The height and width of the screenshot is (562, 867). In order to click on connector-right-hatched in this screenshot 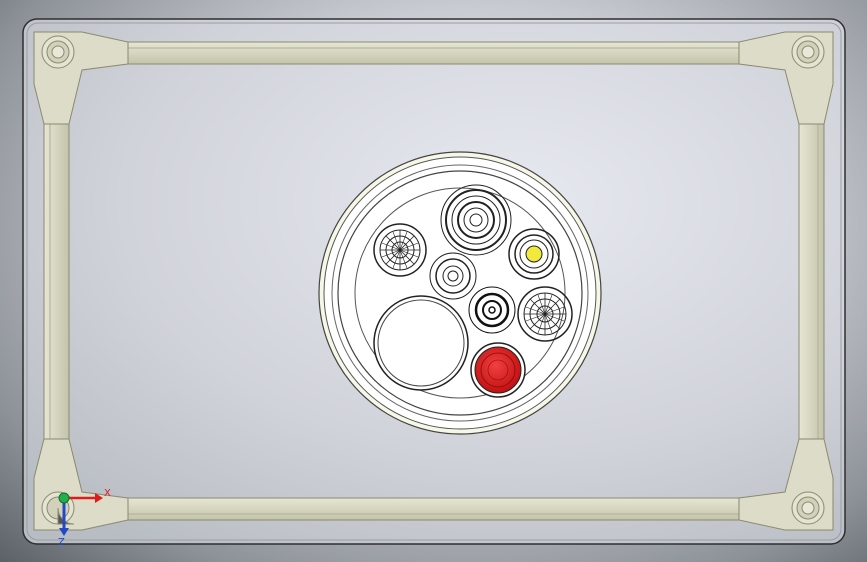, I will do `click(545, 314)`.